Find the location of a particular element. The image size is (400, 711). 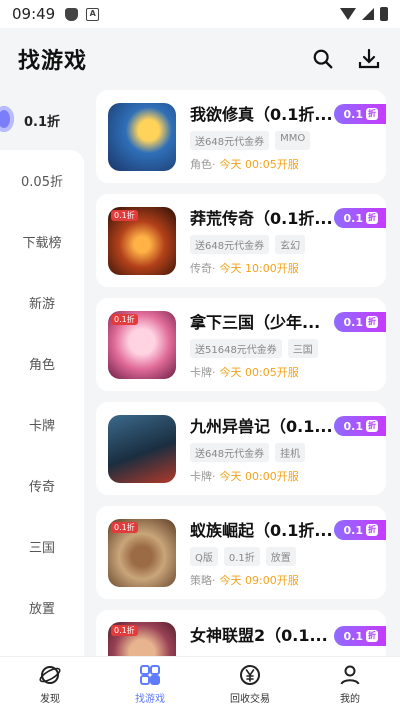

game-genre: 传奇 is located at coordinates (201, 268).